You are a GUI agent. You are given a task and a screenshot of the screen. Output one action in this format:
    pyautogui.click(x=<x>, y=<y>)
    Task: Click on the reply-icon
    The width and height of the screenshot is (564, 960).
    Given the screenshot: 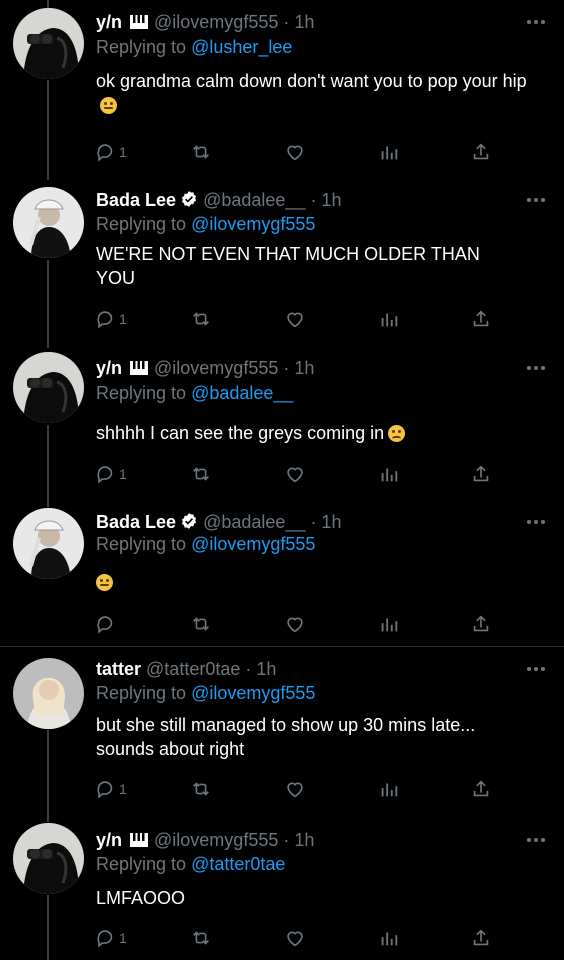 What is the action you would take?
    pyautogui.click(x=105, y=625)
    